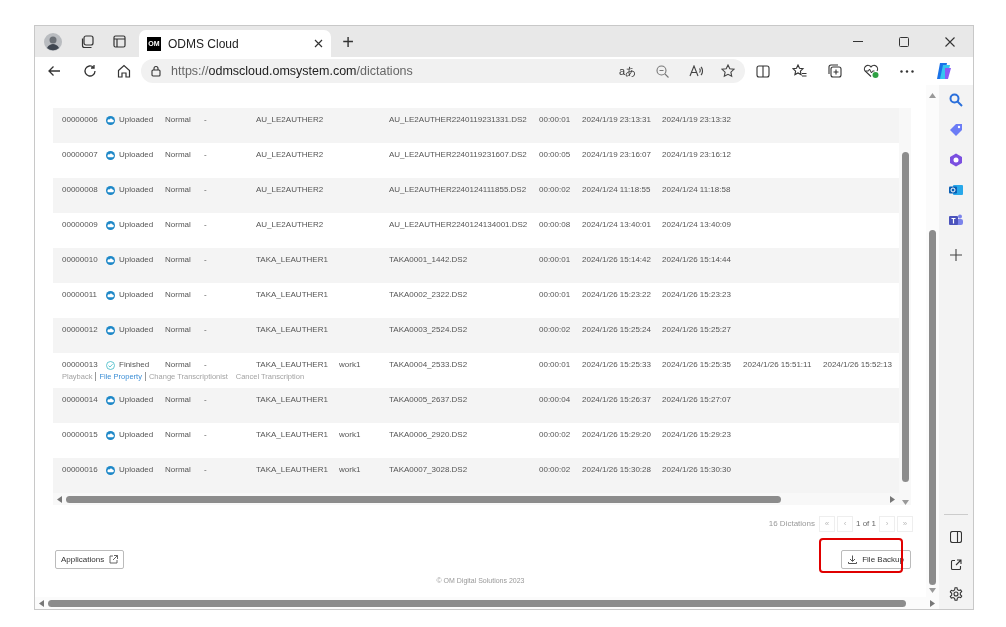 This screenshot has width=1006, height=627. What do you see at coordinates (124, 71) in the screenshot?
I see `home-icon` at bounding box center [124, 71].